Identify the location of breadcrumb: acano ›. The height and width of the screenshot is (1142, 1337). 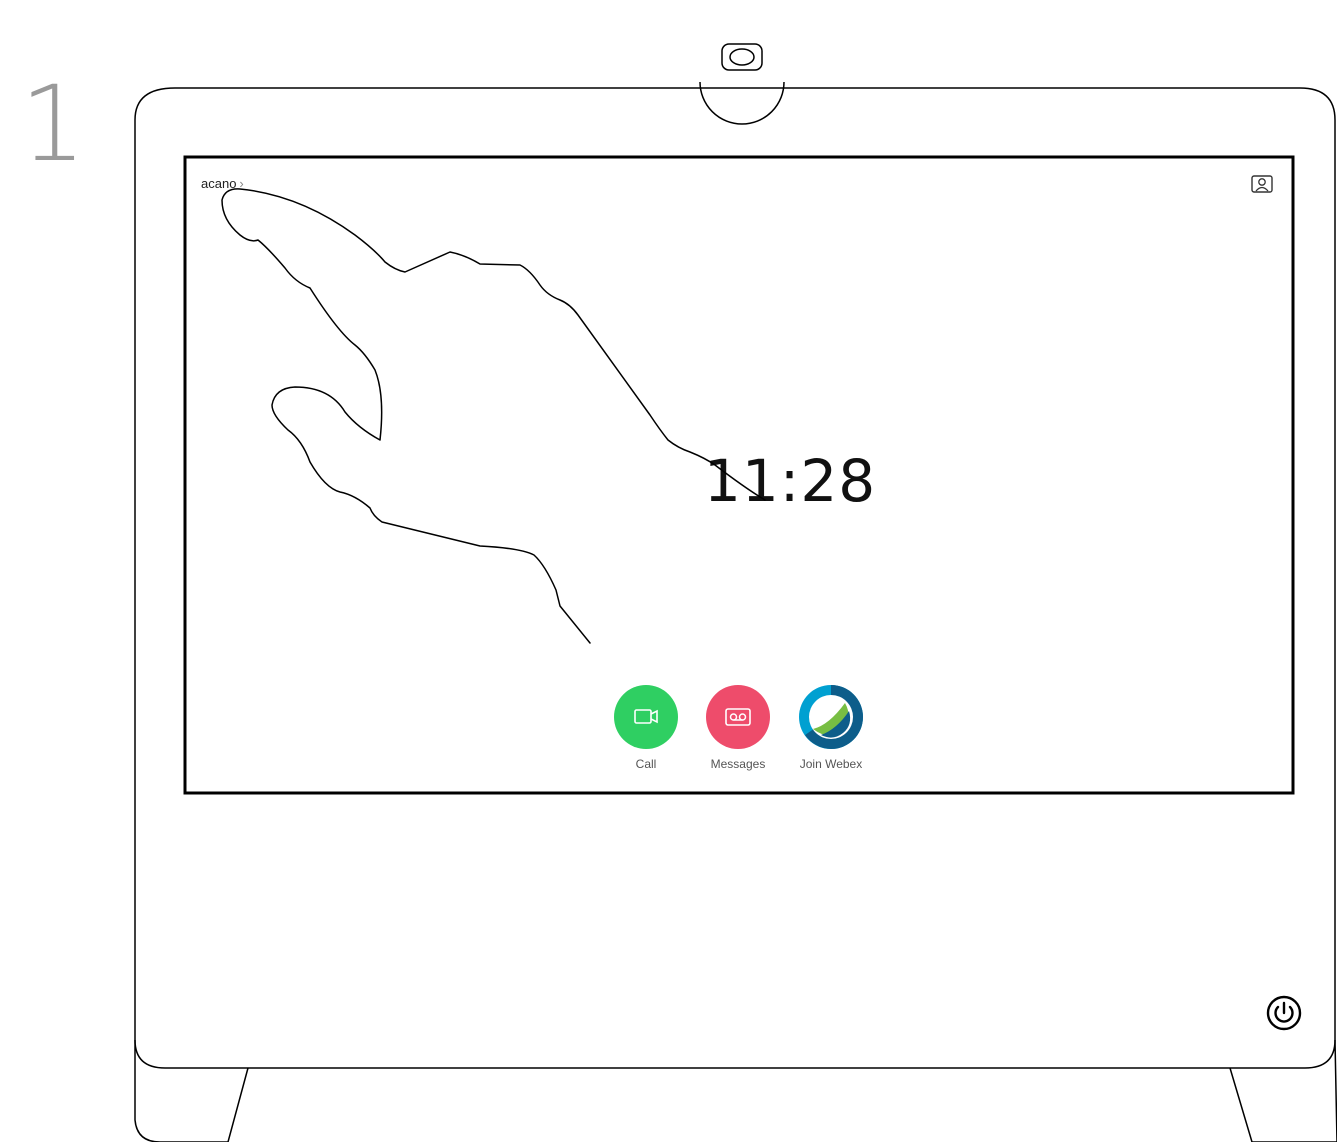
(222, 183).